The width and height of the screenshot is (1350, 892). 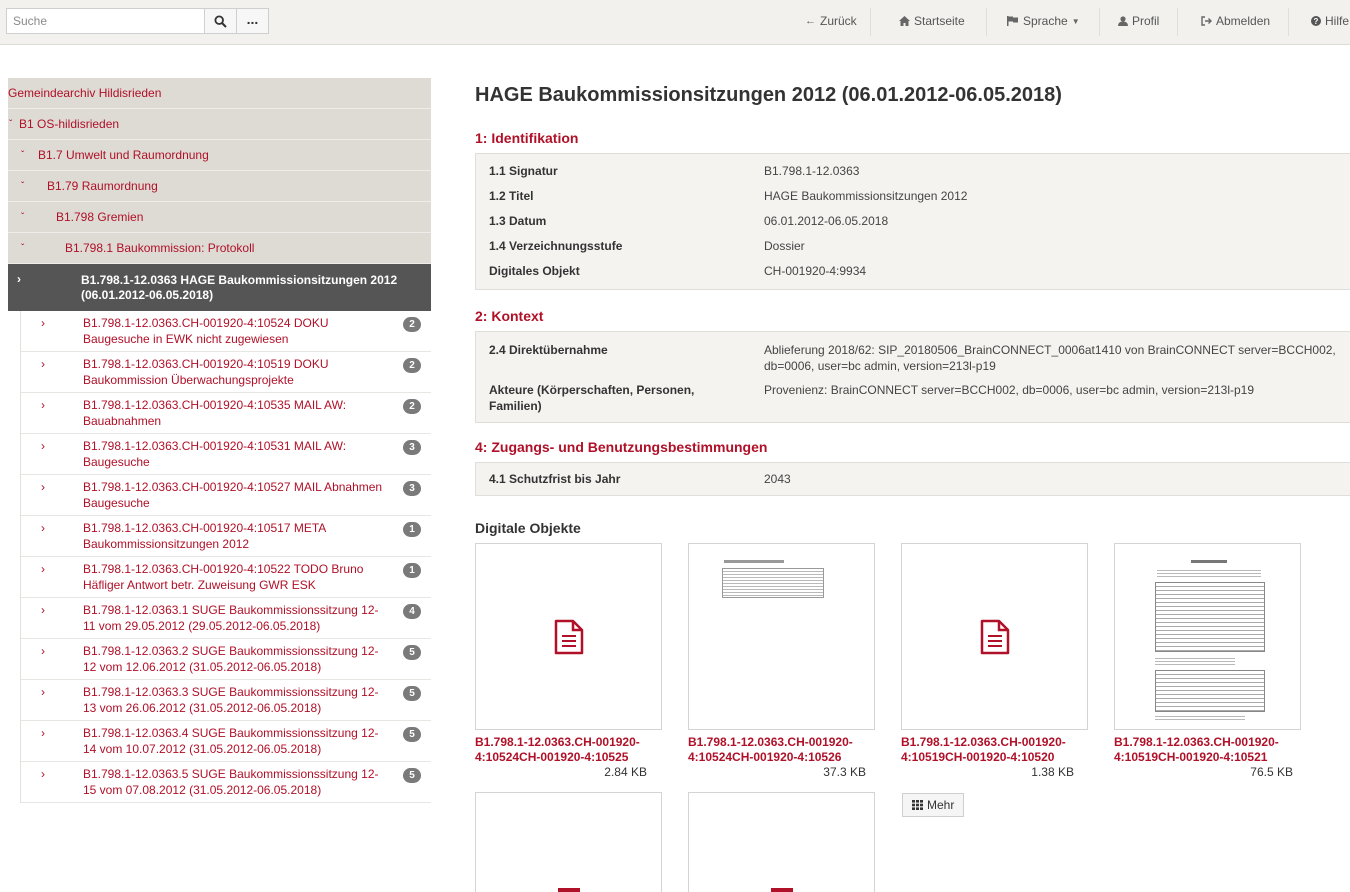 What do you see at coordinates (866, 195) in the screenshot?
I see `meta-value: HAGE Baukommissionsitzungen 2012` at bounding box center [866, 195].